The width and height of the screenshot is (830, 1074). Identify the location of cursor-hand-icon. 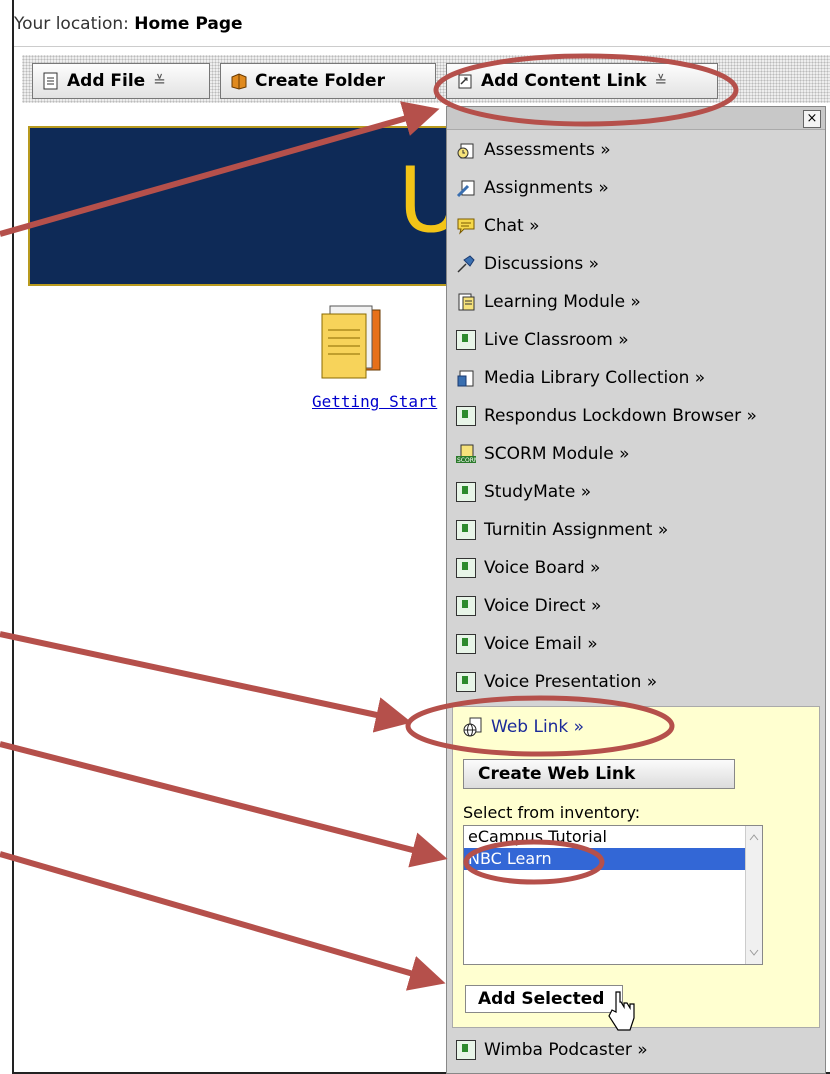
(621, 1011).